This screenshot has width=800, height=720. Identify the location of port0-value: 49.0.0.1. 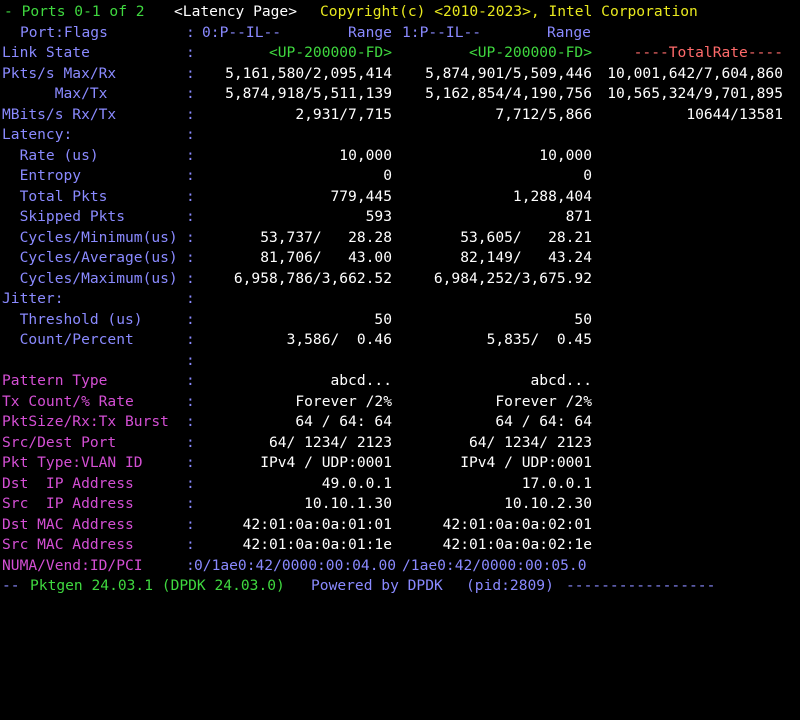
(356, 483).